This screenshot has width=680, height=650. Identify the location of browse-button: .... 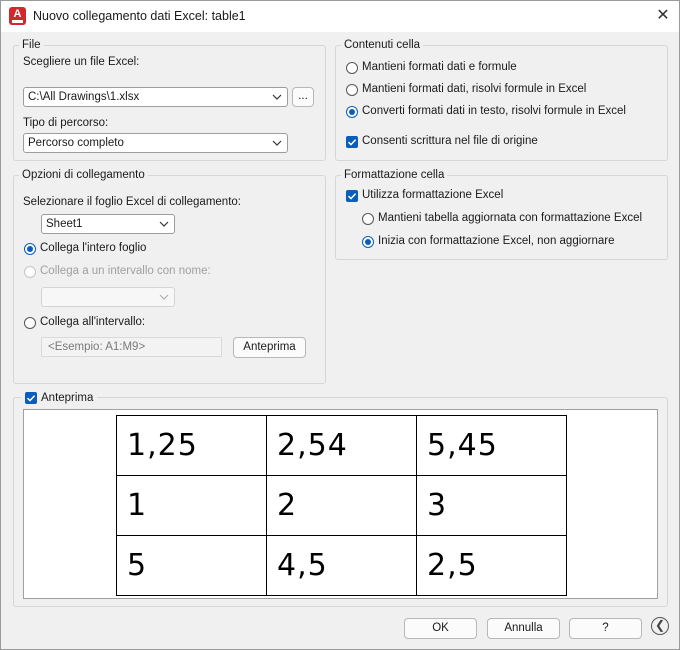
(303, 97).